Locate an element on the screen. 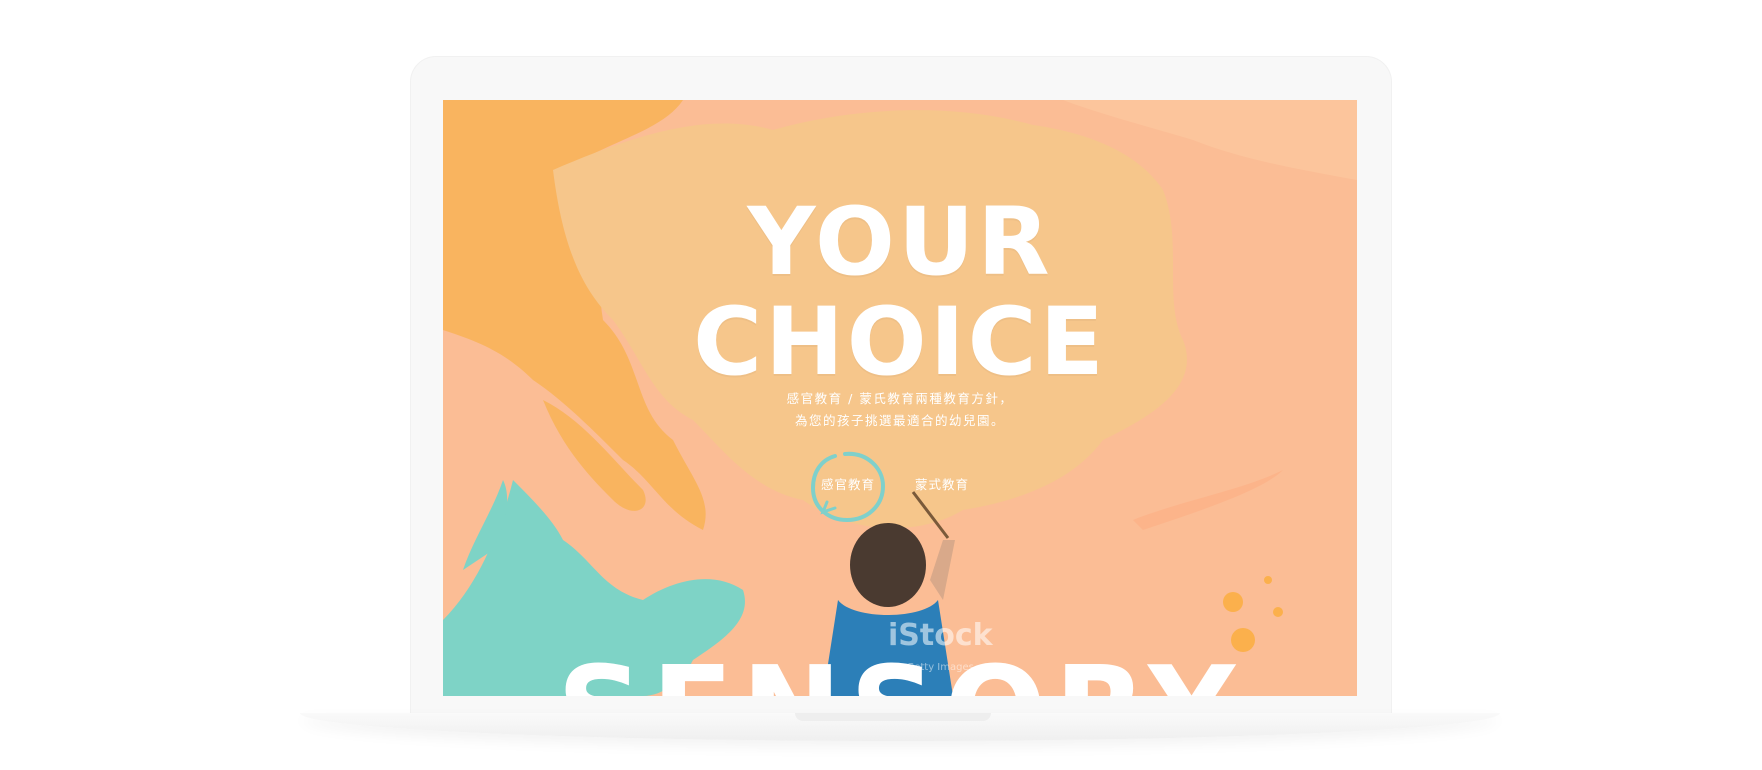 This screenshot has height=770, width=1762. montessori-education-option: 蒙式教育 is located at coordinates (942, 483).